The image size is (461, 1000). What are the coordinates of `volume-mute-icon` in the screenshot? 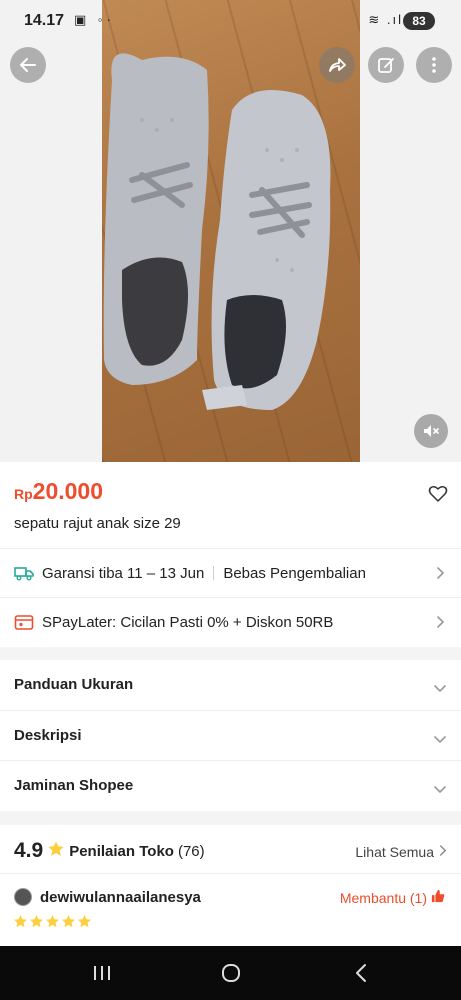 It's located at (431, 431).